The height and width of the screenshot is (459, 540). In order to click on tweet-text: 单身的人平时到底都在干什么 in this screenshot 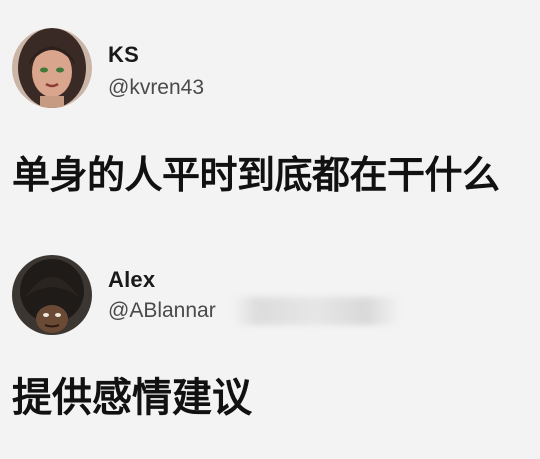, I will do `click(256, 175)`.